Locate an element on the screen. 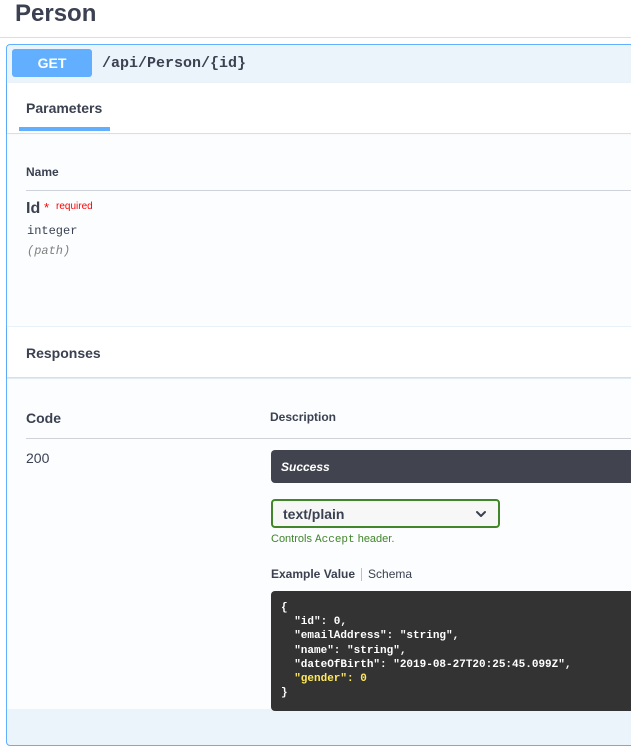 The image size is (631, 746). chevron-down-icon is located at coordinates (481, 514).